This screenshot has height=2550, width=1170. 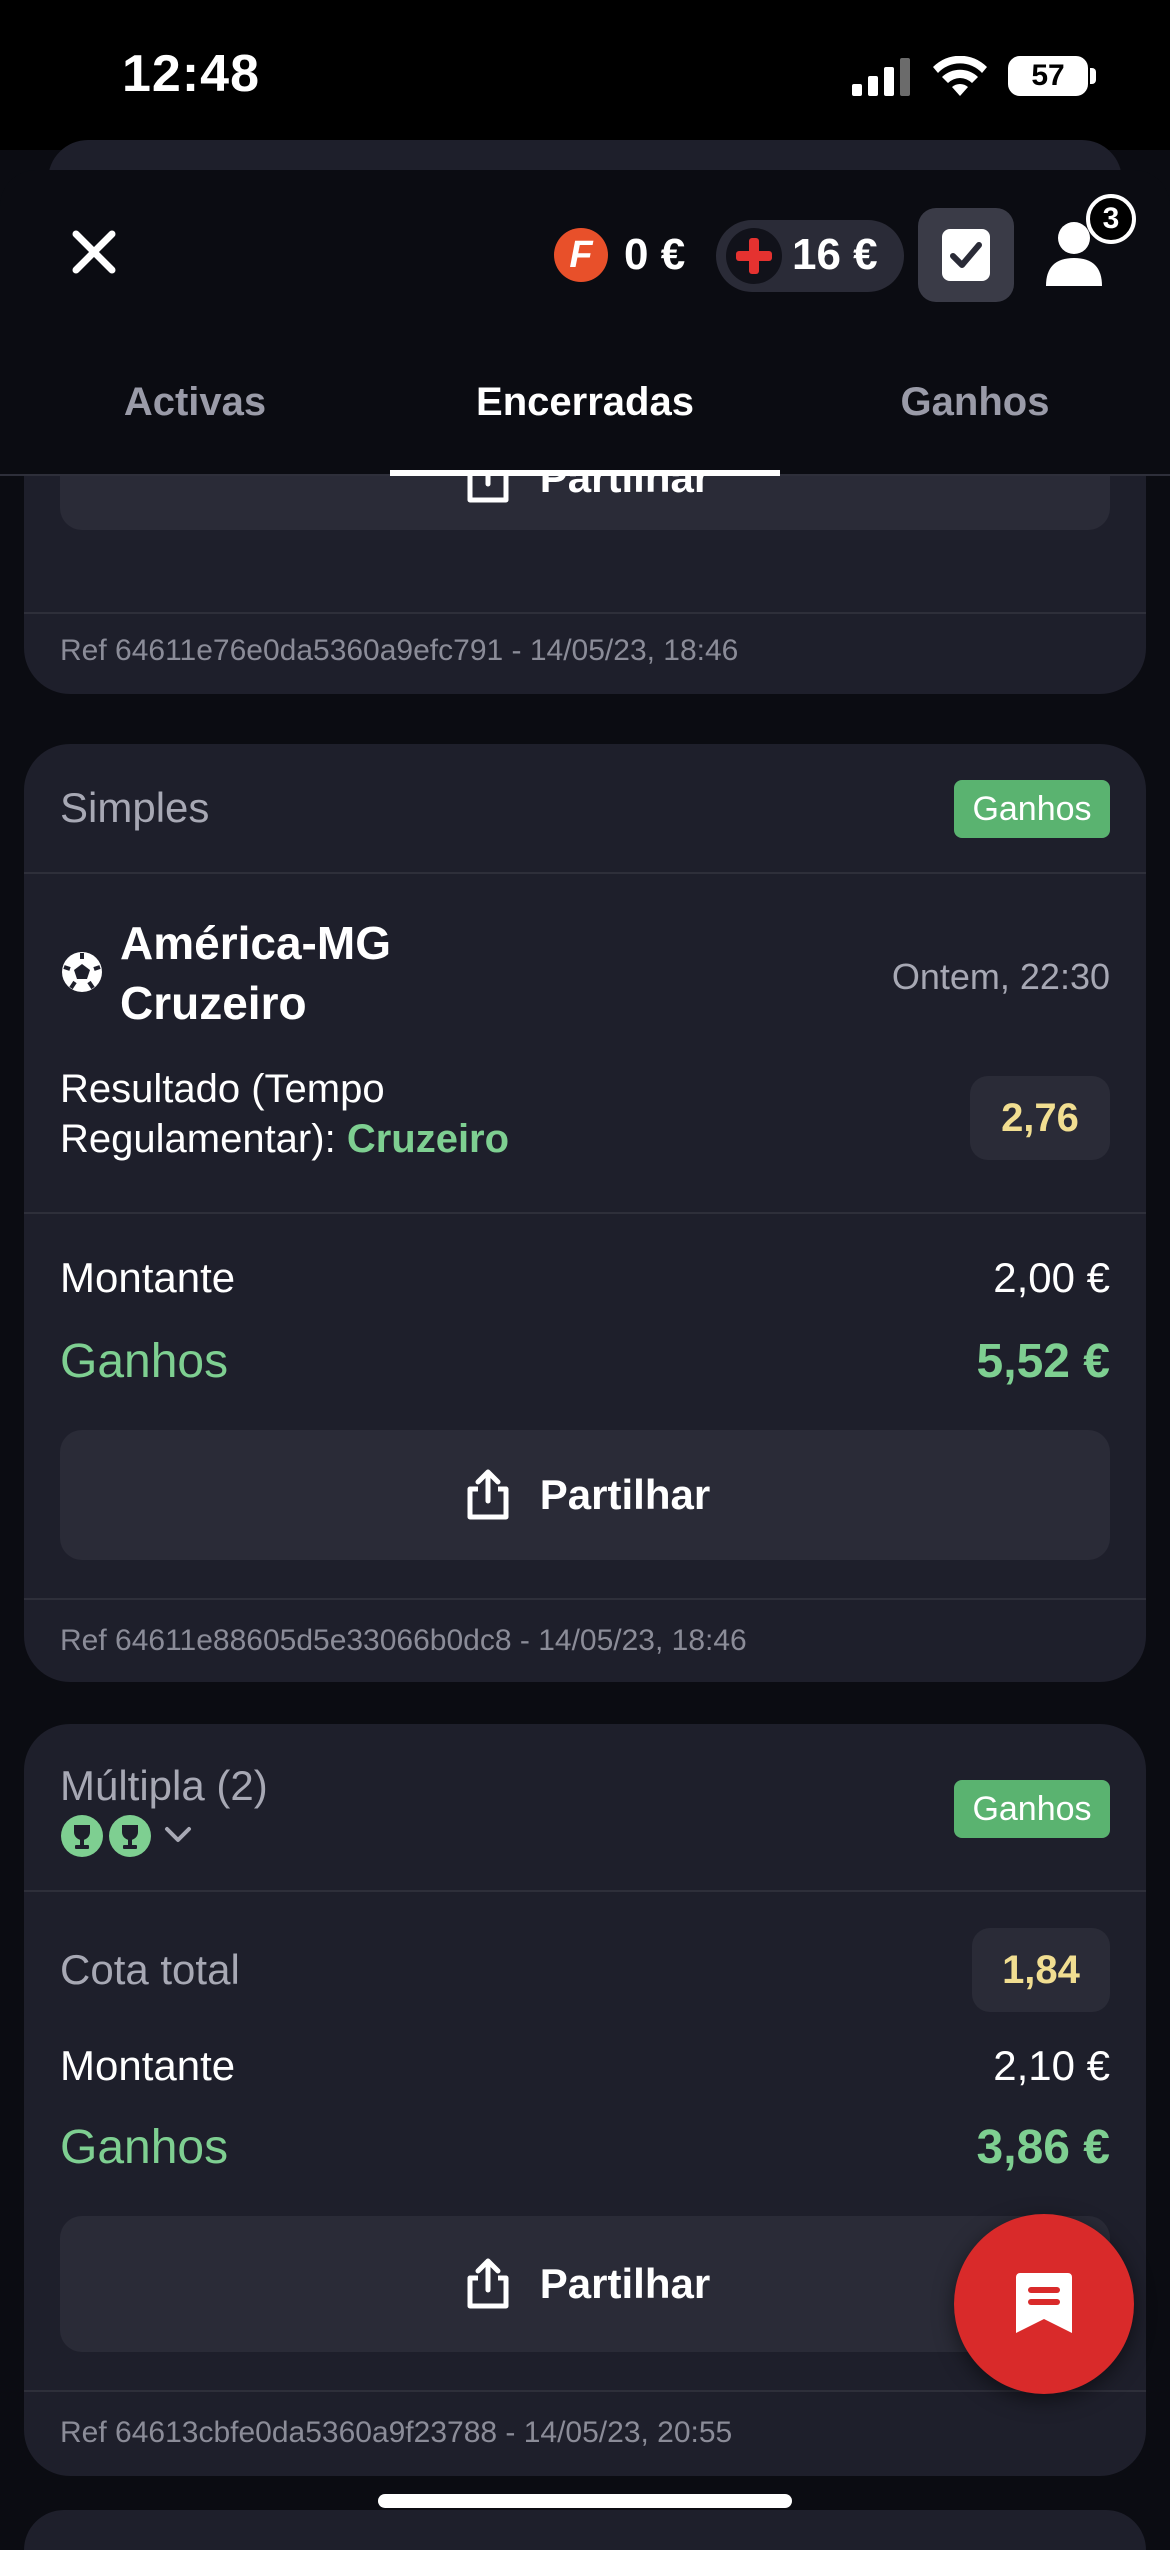 What do you see at coordinates (164, 1785) in the screenshot?
I see `bet-type: Múltipla (2)` at bounding box center [164, 1785].